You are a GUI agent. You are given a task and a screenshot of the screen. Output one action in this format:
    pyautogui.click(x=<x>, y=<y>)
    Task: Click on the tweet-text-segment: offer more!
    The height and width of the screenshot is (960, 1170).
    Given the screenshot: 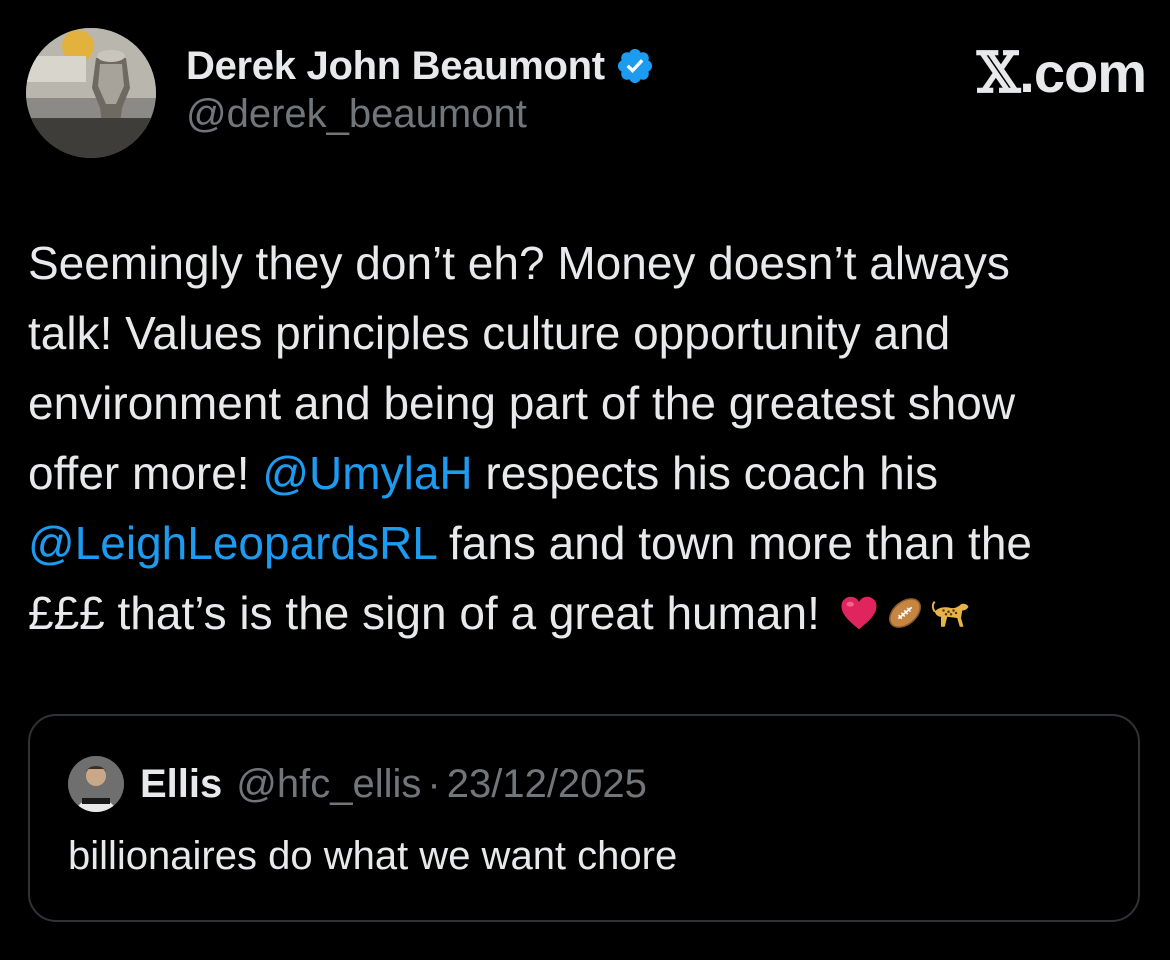 What is the action you would take?
    pyautogui.click(x=145, y=473)
    